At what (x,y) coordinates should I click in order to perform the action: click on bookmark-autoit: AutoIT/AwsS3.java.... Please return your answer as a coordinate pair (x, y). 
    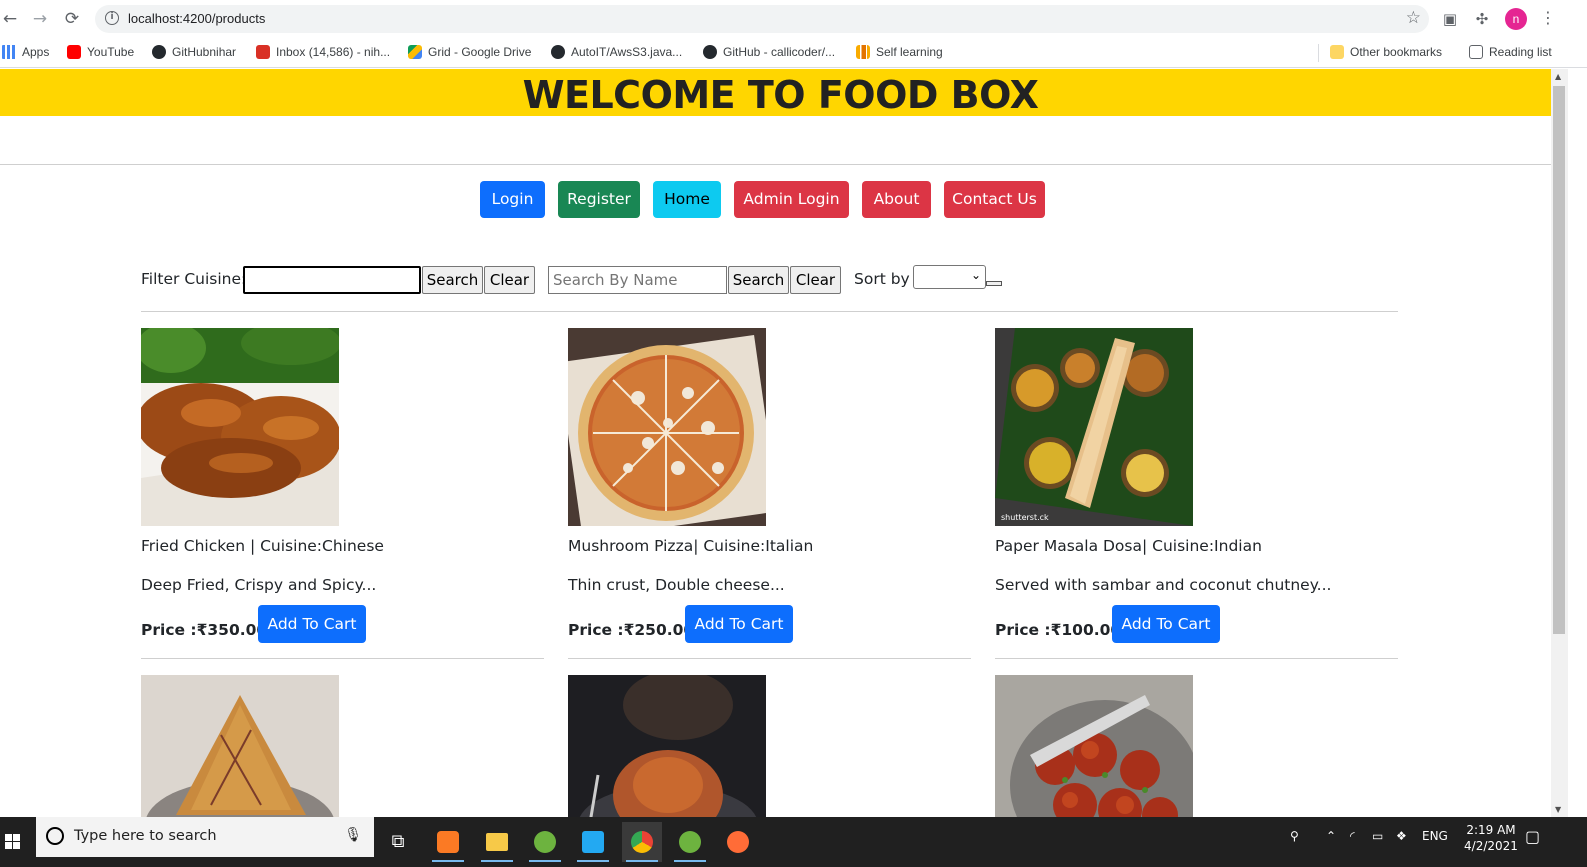
    Looking at the image, I should click on (616, 52).